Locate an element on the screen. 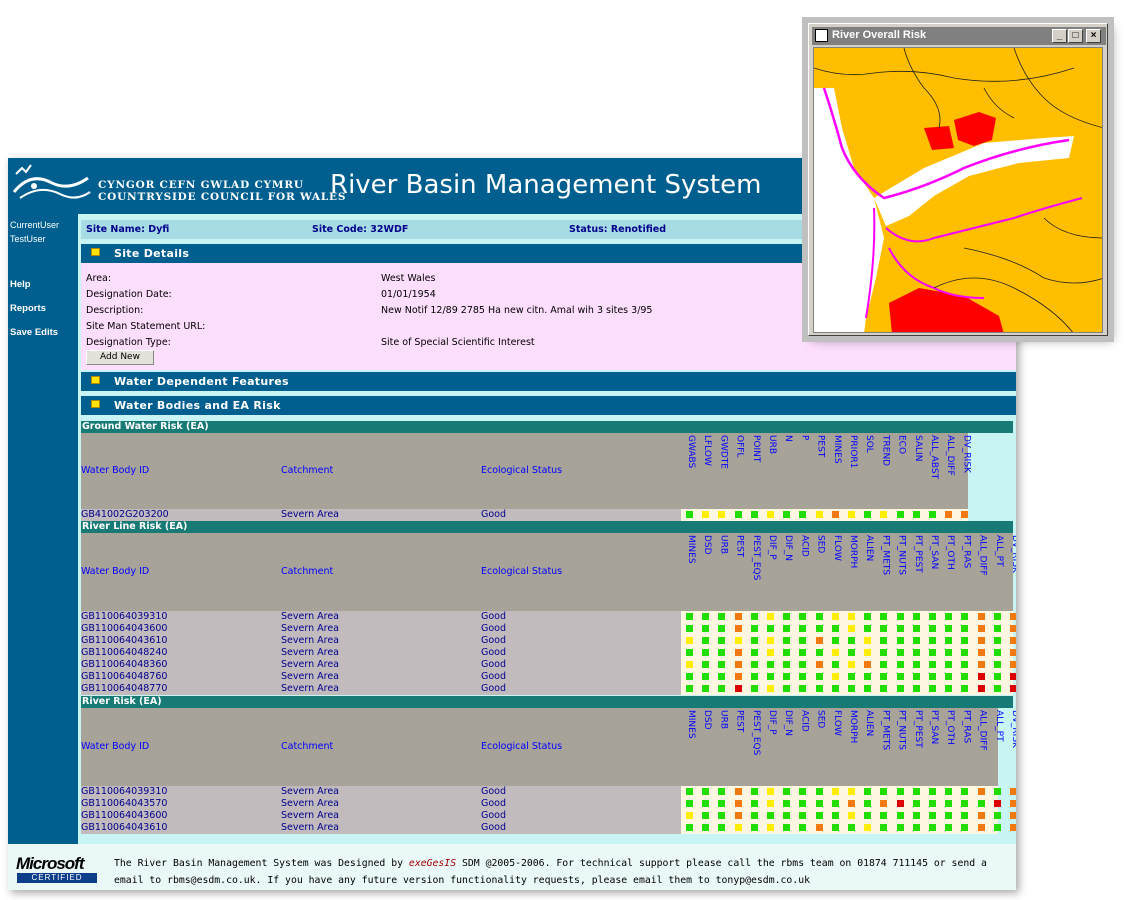 The image size is (1124, 900). groundwater-table-body: GB41002G203200 Severn Area Good is located at coordinates (525, 515).